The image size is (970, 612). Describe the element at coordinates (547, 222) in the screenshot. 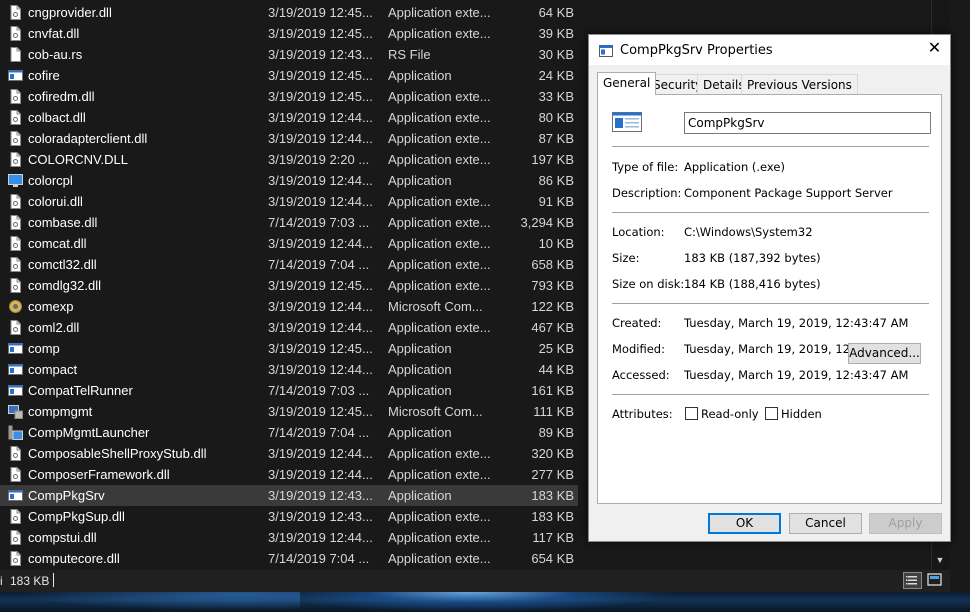

I see `file-size: 3,294 KB` at that location.